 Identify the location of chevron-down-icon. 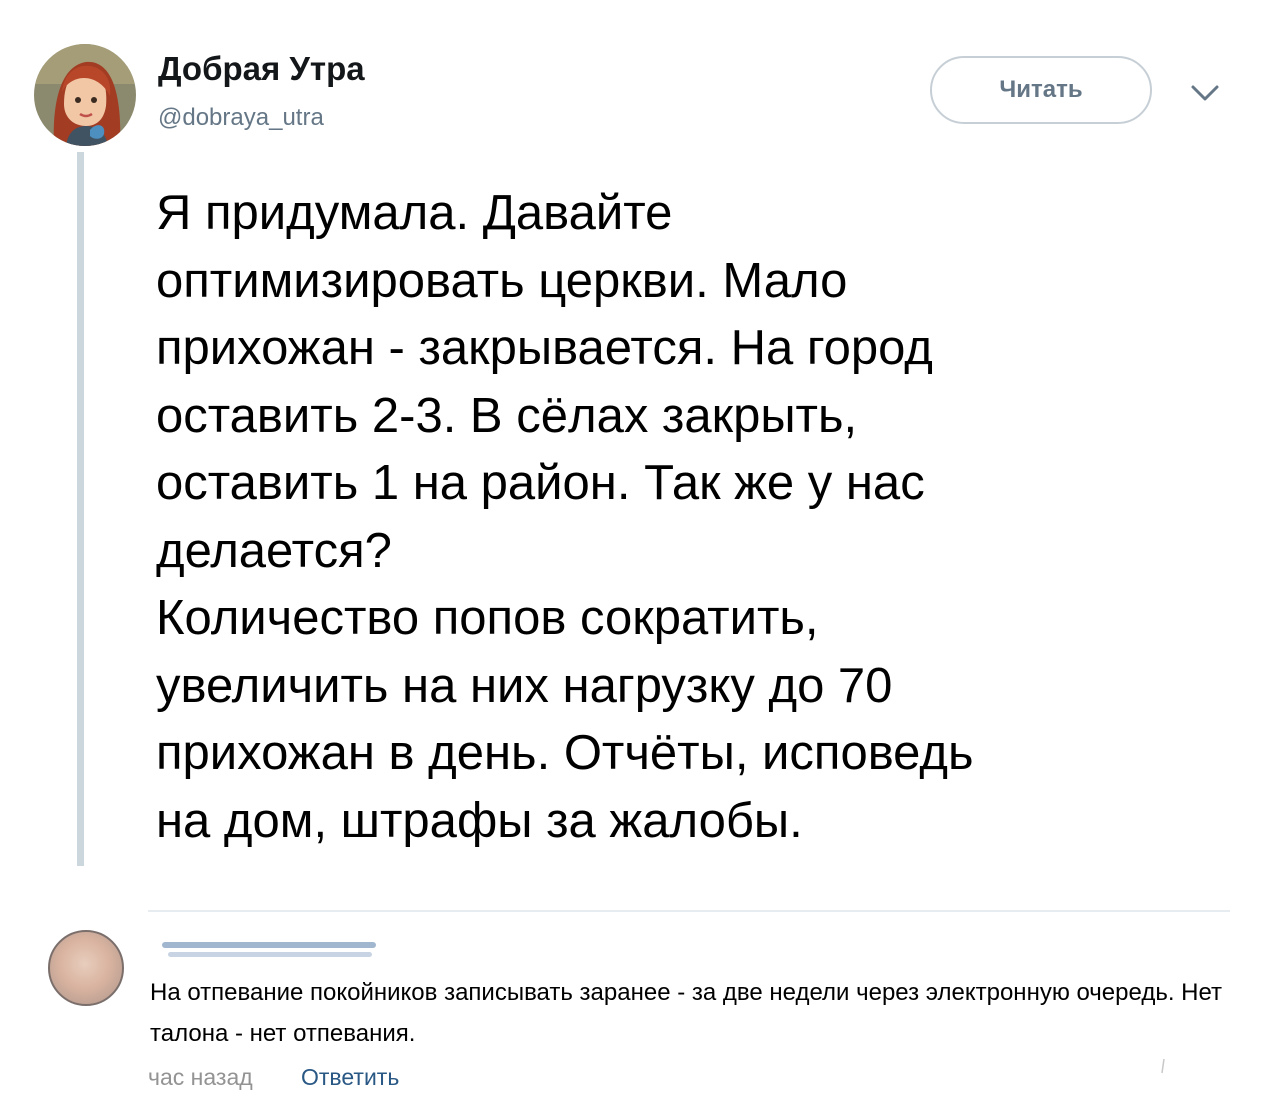
(1205, 93).